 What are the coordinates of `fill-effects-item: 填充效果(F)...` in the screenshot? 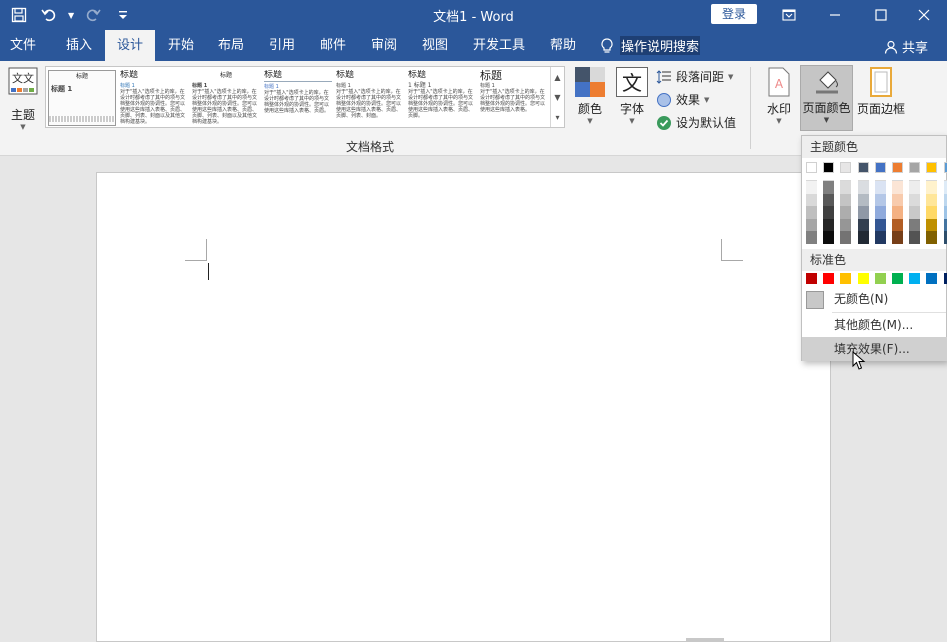 It's located at (874, 349).